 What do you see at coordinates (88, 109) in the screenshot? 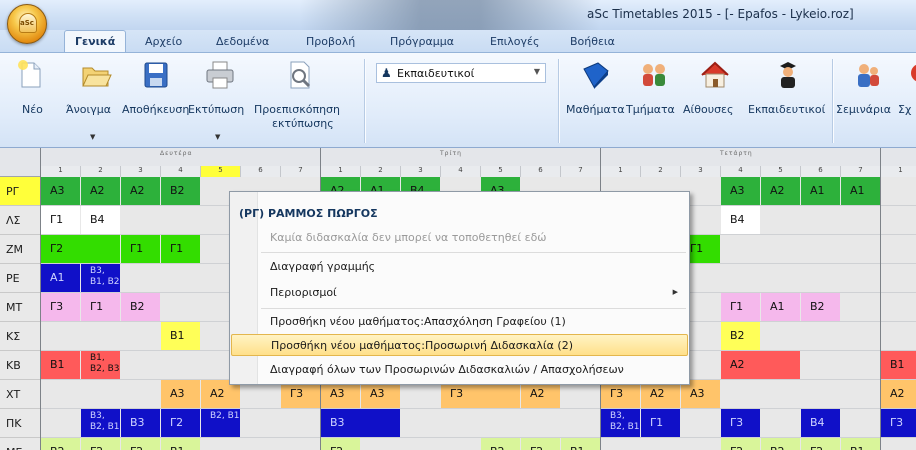
I see `open-label: Άνοιγμα` at bounding box center [88, 109].